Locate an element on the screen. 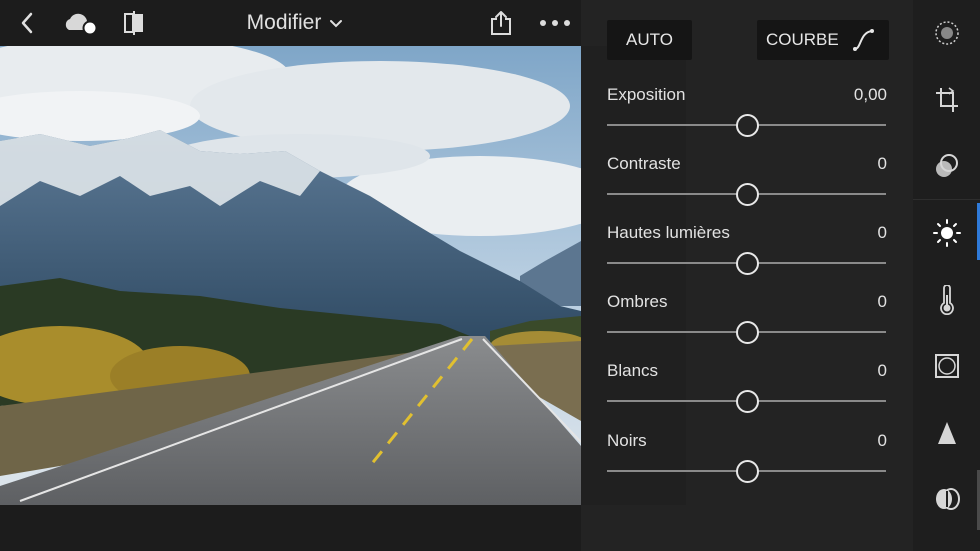  tool-rail is located at coordinates (946, 275).